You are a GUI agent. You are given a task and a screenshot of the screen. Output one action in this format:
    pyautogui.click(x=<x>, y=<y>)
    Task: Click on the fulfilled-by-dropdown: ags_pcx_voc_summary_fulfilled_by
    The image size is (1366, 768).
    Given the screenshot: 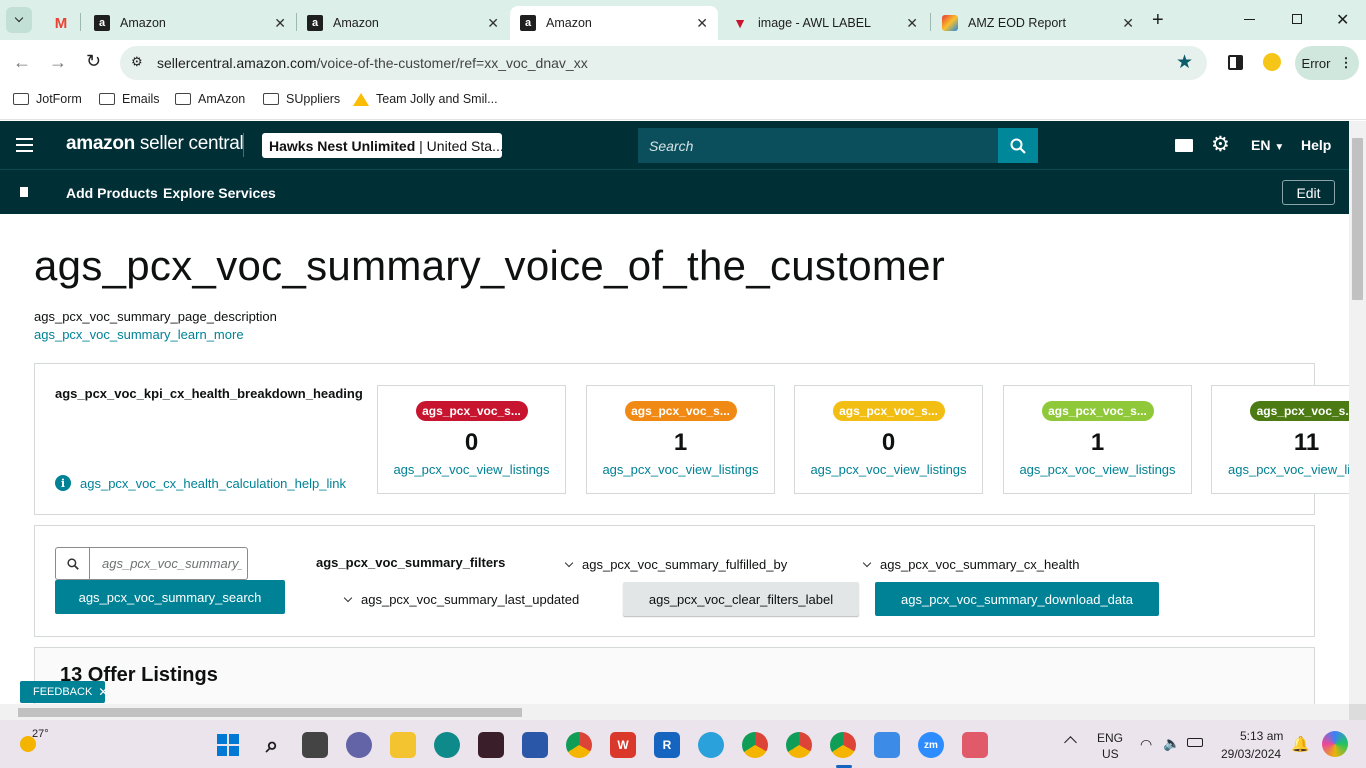 What is the action you would take?
    pyautogui.click(x=675, y=564)
    